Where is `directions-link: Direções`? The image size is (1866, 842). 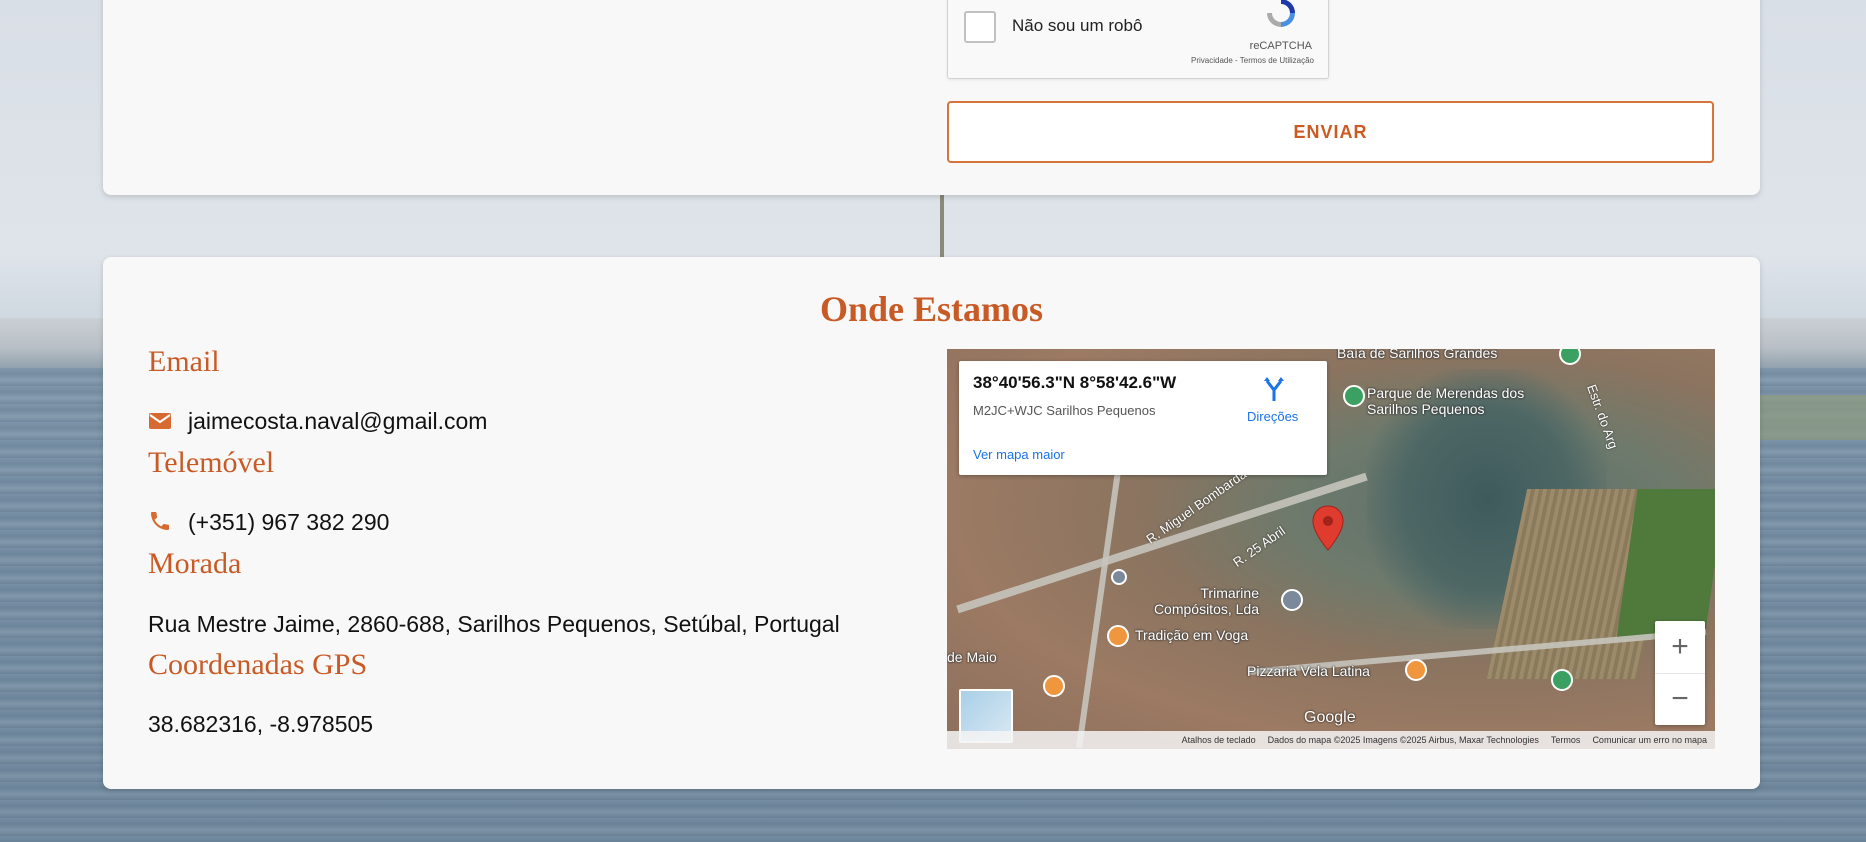 directions-link: Direções is located at coordinates (1272, 416).